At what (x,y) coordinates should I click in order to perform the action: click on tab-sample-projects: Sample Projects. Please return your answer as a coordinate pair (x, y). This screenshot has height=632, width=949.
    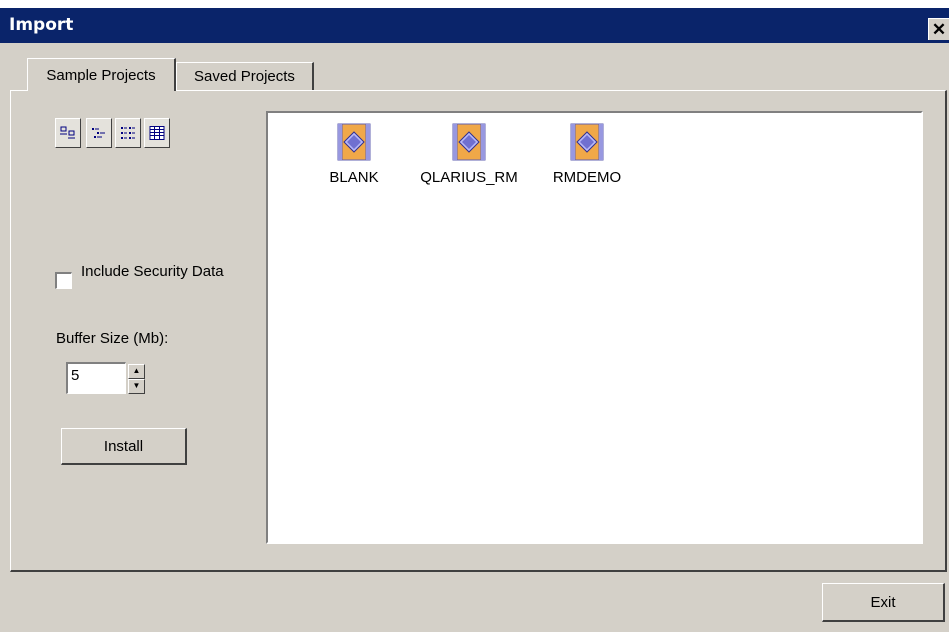
    Looking at the image, I should click on (101, 74).